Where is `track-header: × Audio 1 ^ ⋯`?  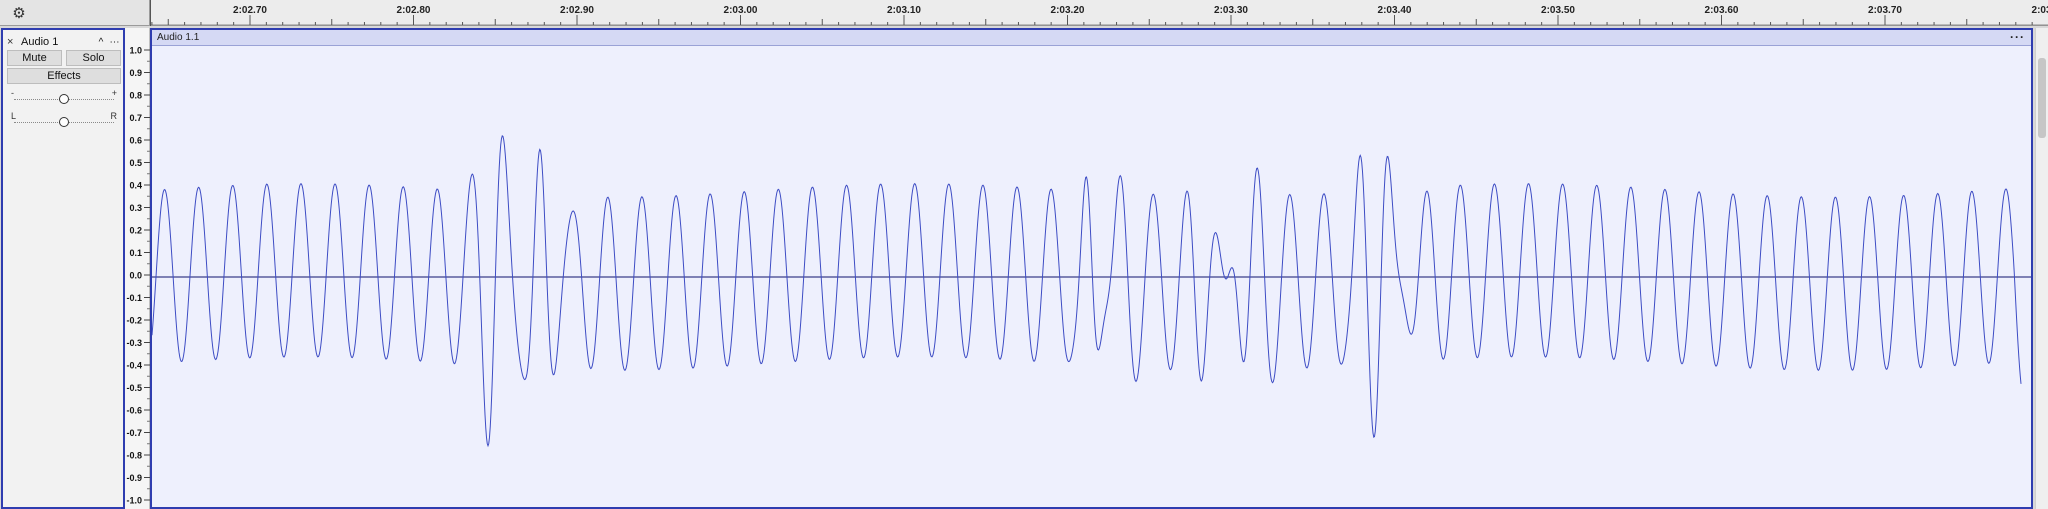
track-header: × Audio 1 ^ ⋯ is located at coordinates (64, 42).